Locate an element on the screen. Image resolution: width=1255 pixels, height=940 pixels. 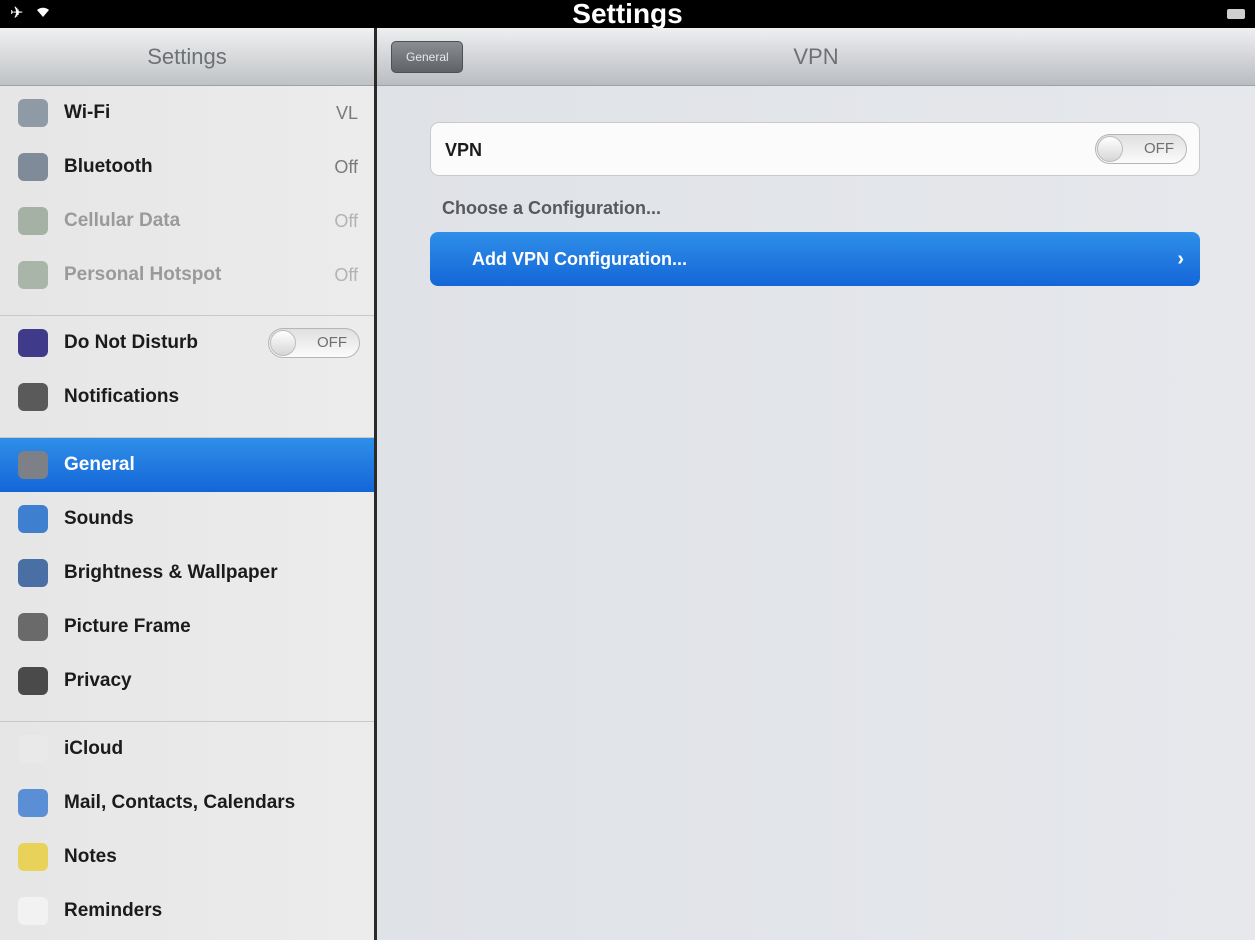
mail-icon is located at coordinates (33, 803).